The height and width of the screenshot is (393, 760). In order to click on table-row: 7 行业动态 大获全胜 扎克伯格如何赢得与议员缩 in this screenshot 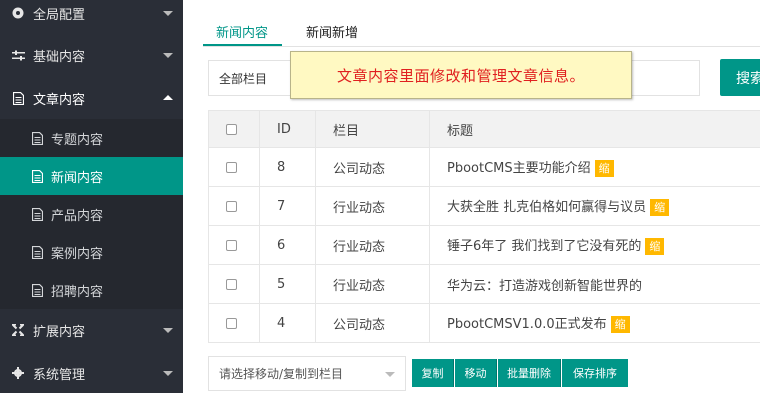, I will do `click(484, 206)`.